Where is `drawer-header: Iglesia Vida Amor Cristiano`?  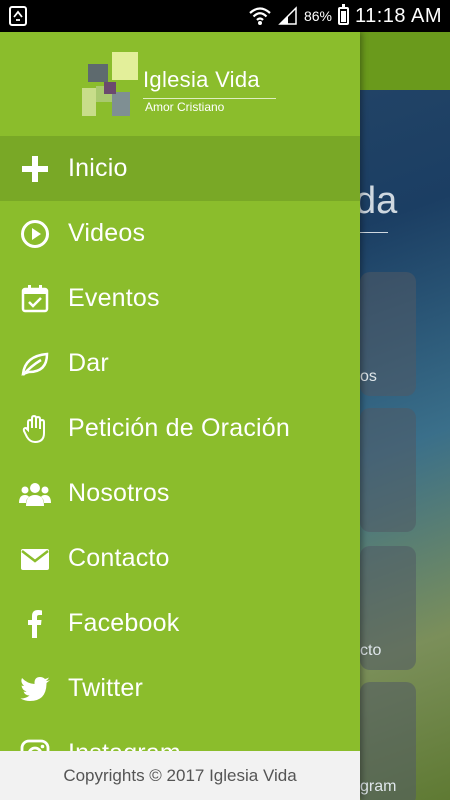 drawer-header: Iglesia Vida Amor Cristiano is located at coordinates (180, 83).